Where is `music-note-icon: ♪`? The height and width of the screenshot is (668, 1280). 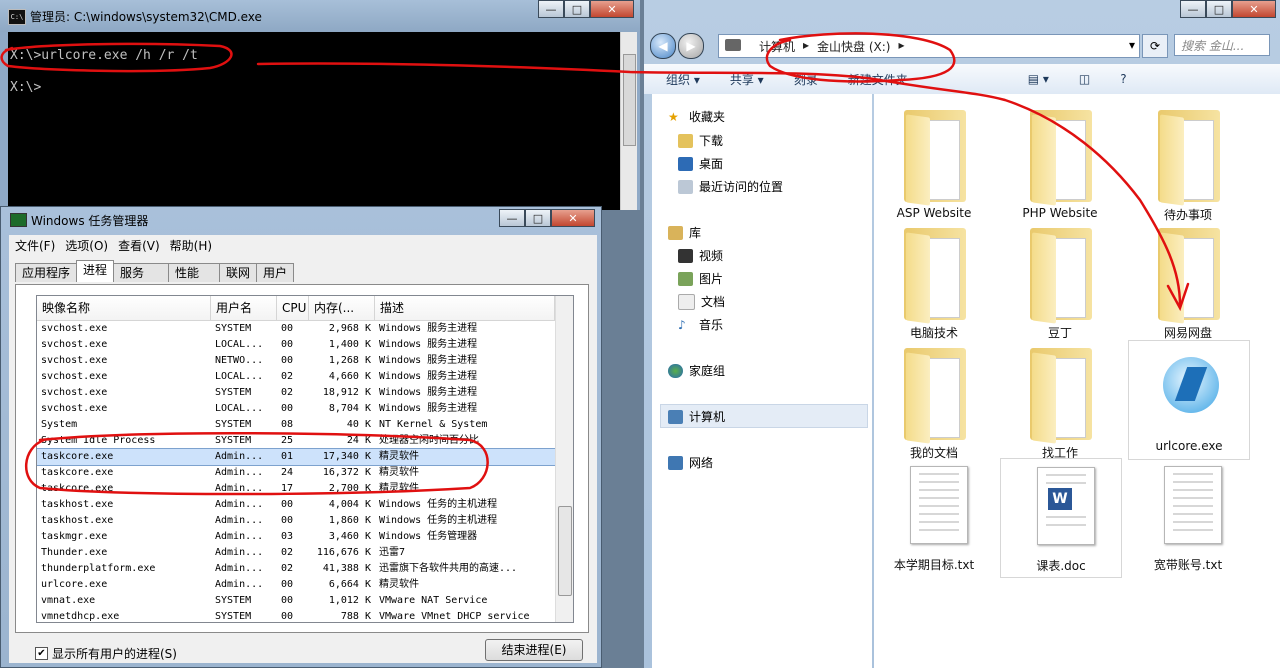 music-note-icon: ♪ is located at coordinates (682, 324).